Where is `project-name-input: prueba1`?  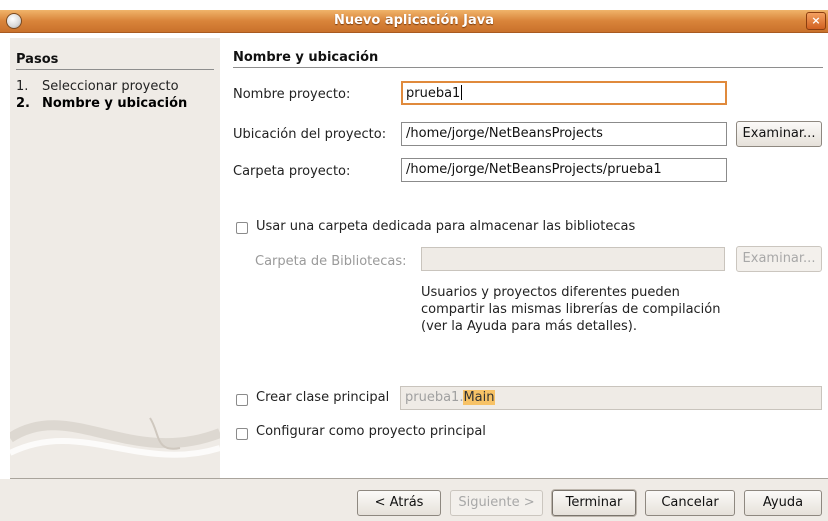 project-name-input: prueba1 is located at coordinates (564, 93).